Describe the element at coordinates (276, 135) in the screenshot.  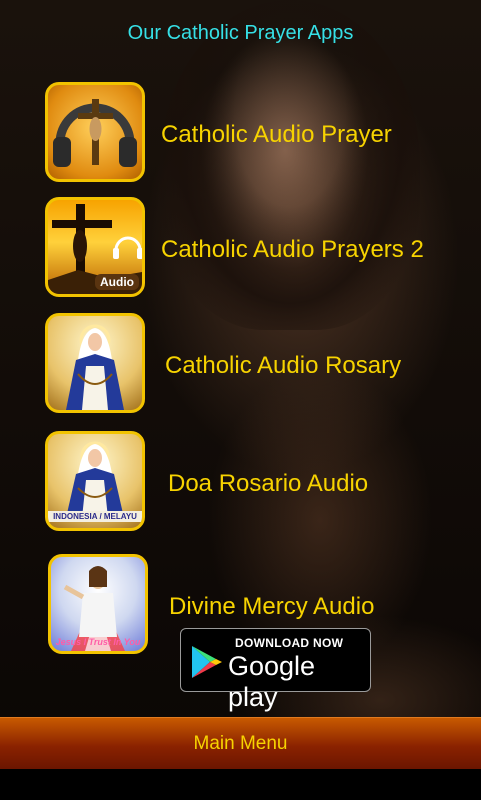
I see `app-label: Catholic Audio Prayer` at that location.